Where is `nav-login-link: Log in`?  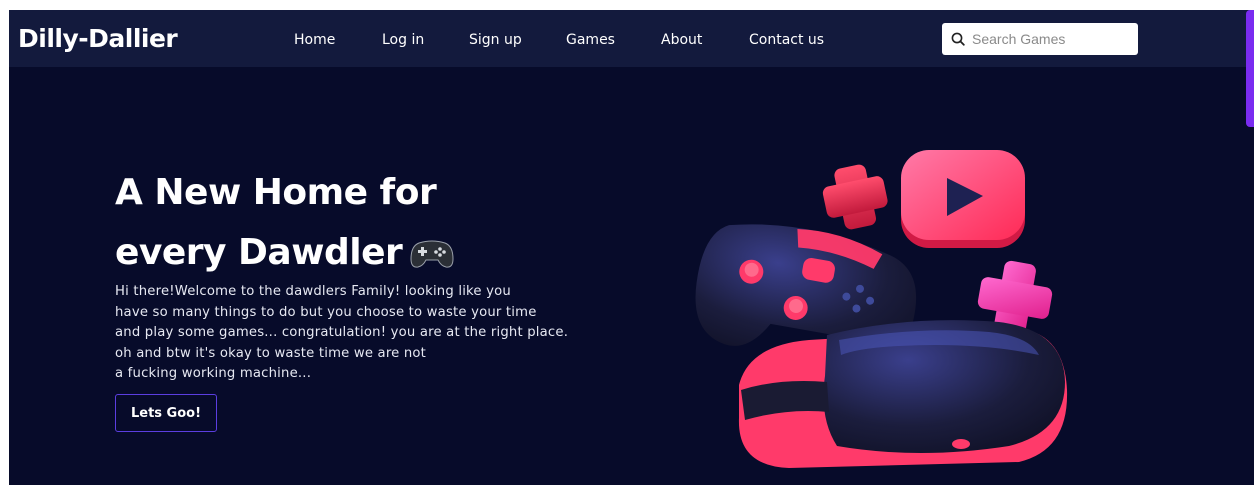 nav-login-link: Log in is located at coordinates (403, 40).